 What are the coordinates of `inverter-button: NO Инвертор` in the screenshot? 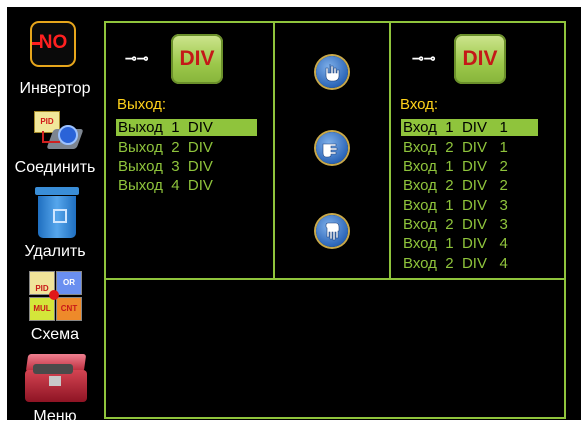 It's located at (55, 63).